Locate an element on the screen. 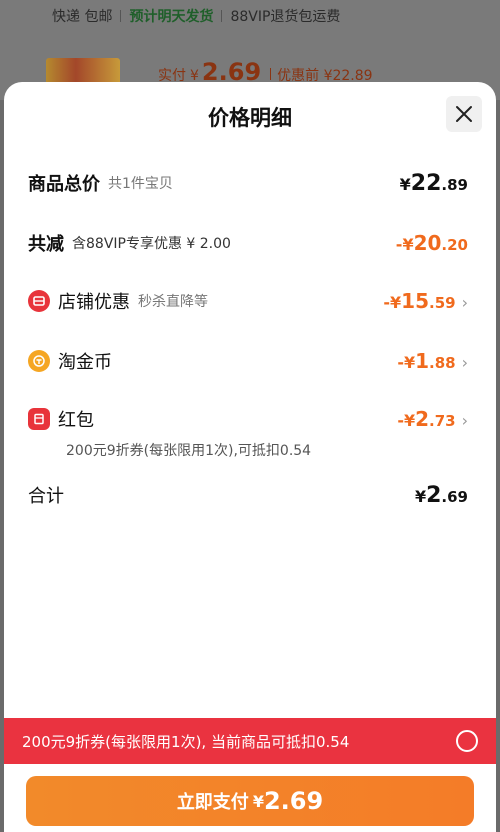 This screenshot has width=500, height=832. dispatch-text: 预计明天发货 is located at coordinates (171, 17).